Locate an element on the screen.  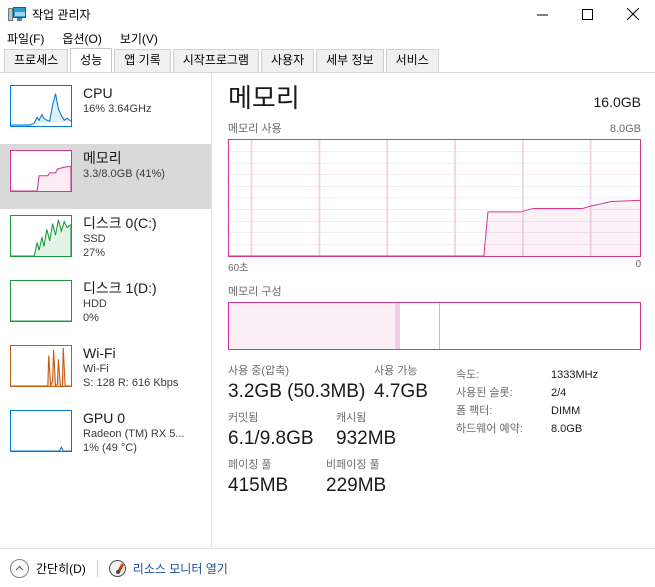
disk-0-thumbnail-graph is located at coordinates (41, 236).